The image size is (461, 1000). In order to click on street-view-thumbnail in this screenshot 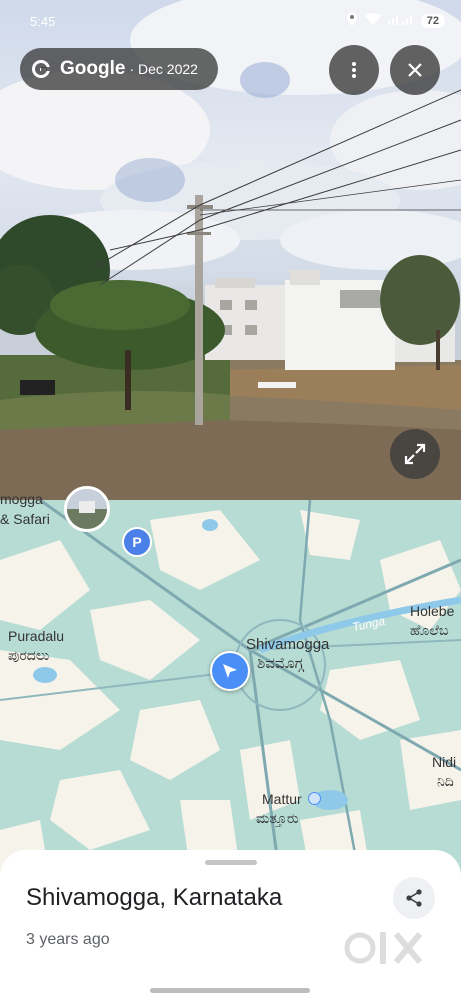, I will do `click(87, 509)`.